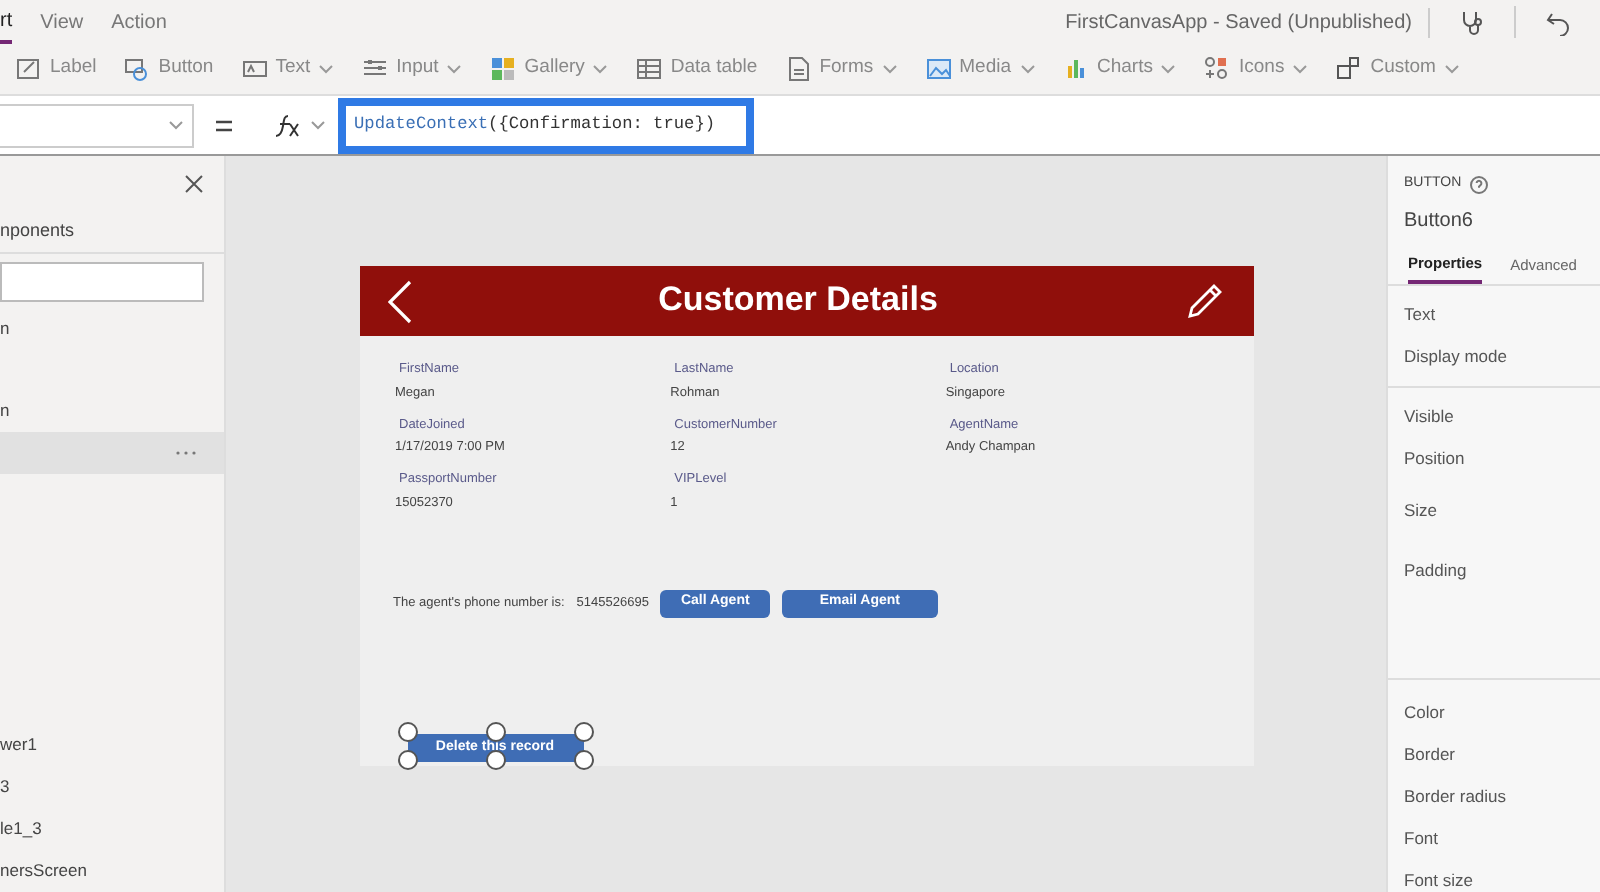 The image size is (1600, 892). I want to click on property-label: Size, so click(1422, 510).